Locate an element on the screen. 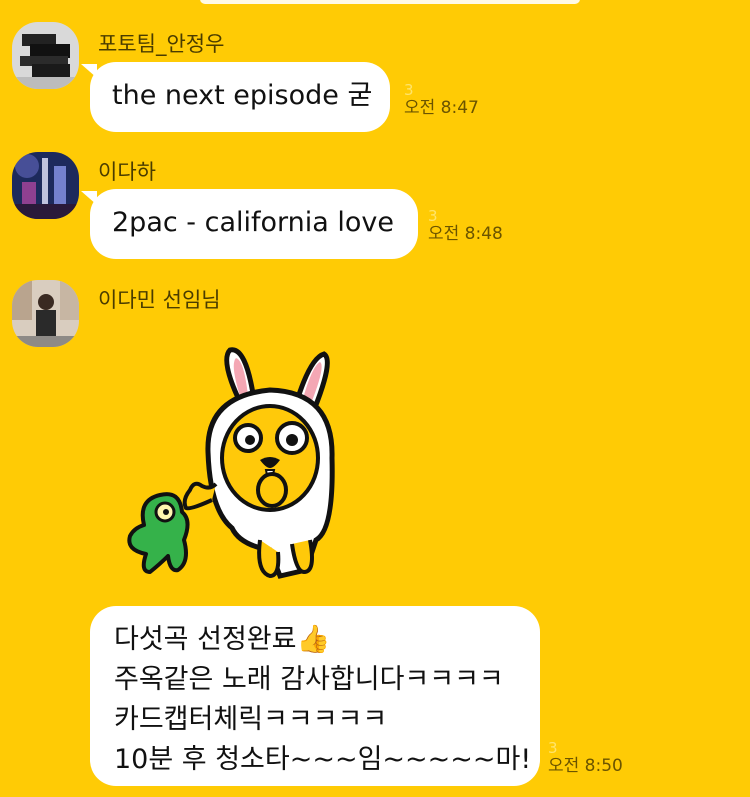  message-bubble: 2pac - california love is located at coordinates (249, 224).